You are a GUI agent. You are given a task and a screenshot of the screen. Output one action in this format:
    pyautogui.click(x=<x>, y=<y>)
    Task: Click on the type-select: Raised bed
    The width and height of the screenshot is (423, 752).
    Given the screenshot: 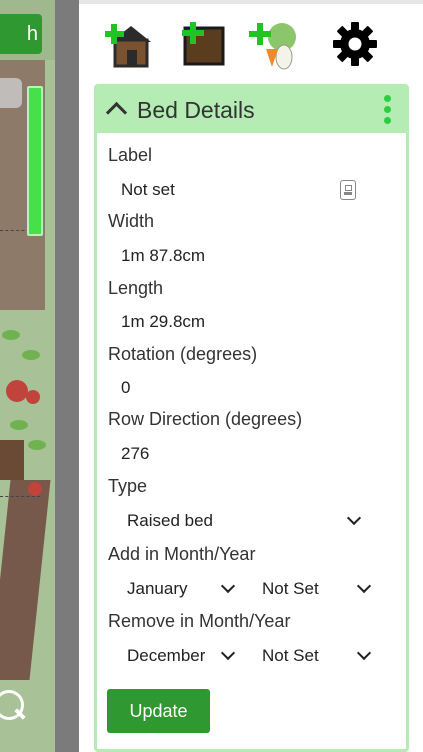 What is the action you would take?
    pyautogui.click(x=170, y=521)
    